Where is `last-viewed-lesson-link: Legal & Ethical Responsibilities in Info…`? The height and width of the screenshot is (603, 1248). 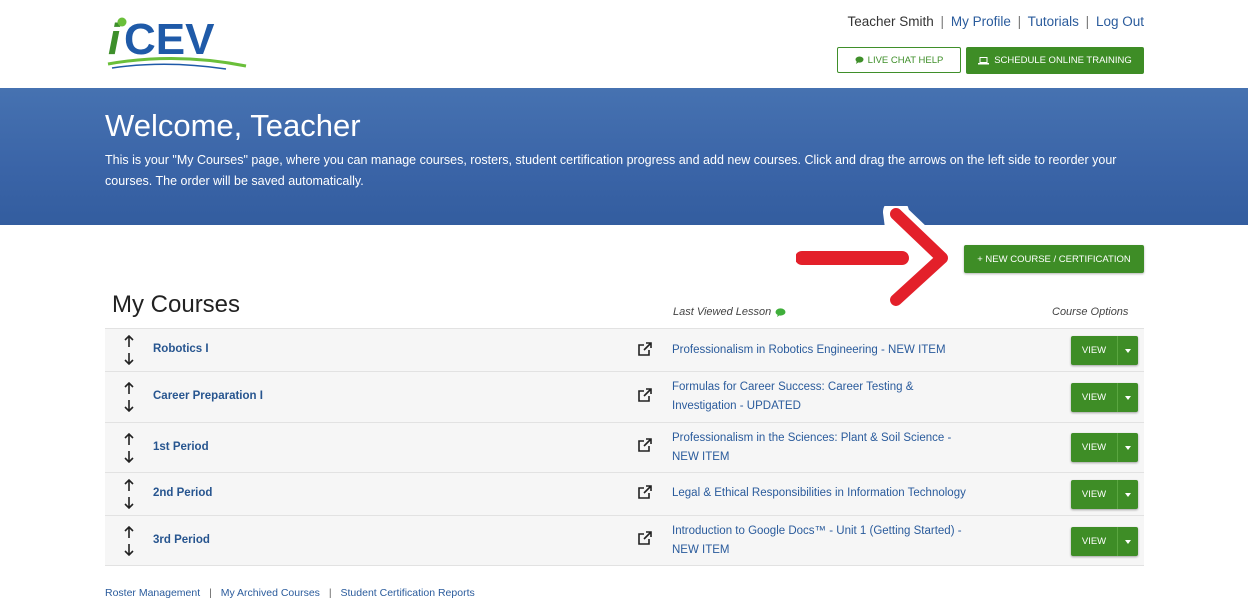
last-viewed-lesson-link: Legal & Ethical Responsibilities in Info… is located at coordinates (832, 493).